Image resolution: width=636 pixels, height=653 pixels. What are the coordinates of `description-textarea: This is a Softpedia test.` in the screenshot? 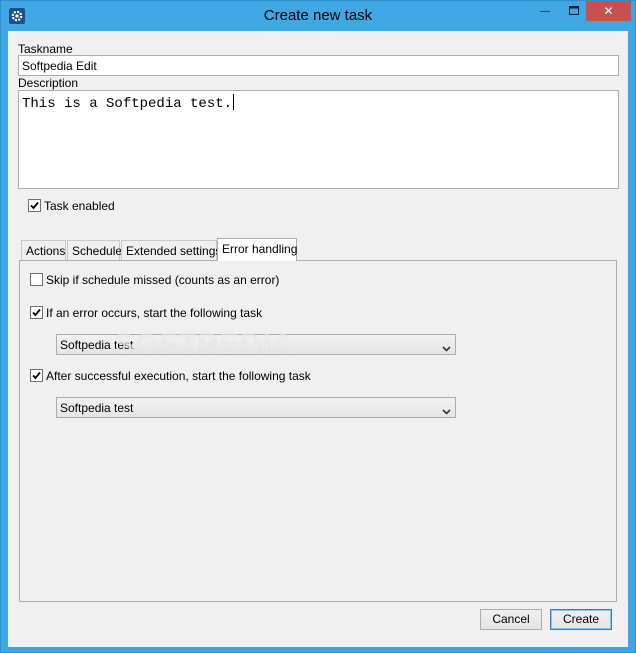 It's located at (318, 139).